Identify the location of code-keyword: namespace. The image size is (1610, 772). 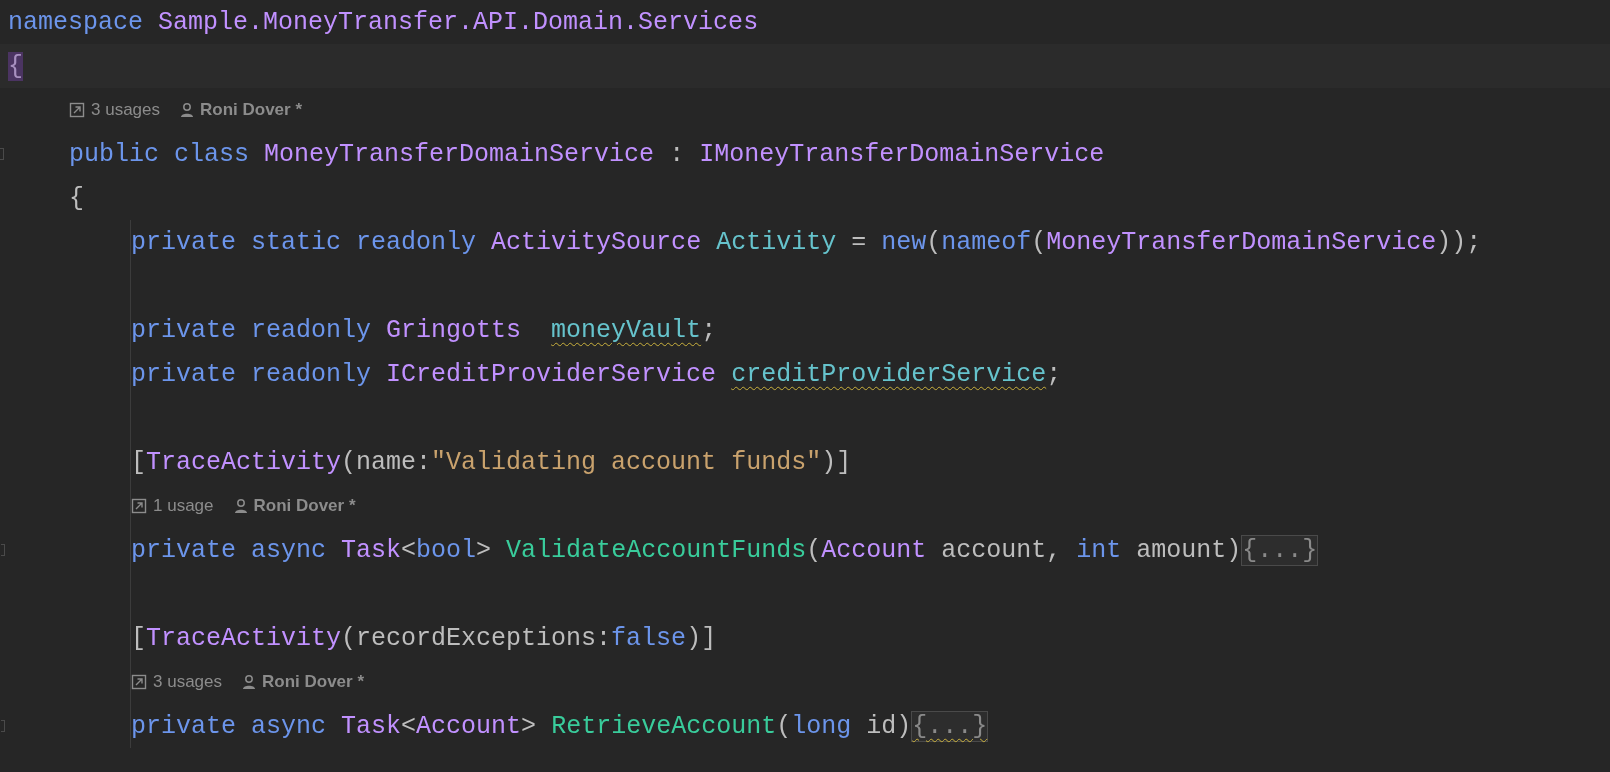
(76, 22).